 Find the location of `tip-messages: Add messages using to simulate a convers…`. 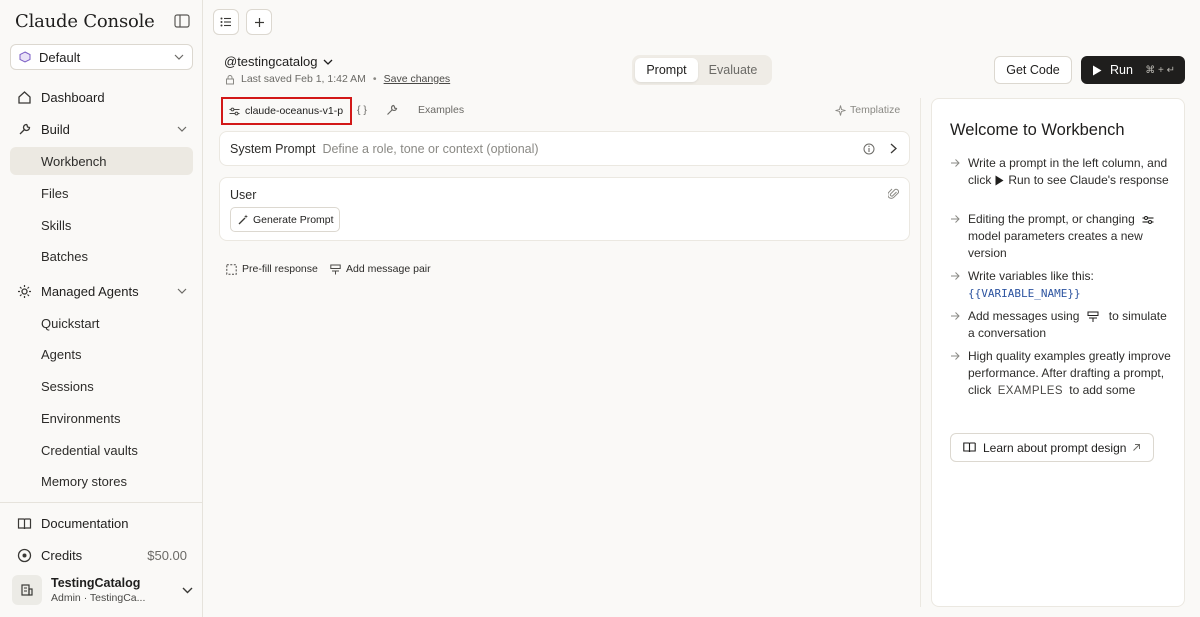

tip-messages: Add messages using to simulate a convers… is located at coordinates (1063, 325).